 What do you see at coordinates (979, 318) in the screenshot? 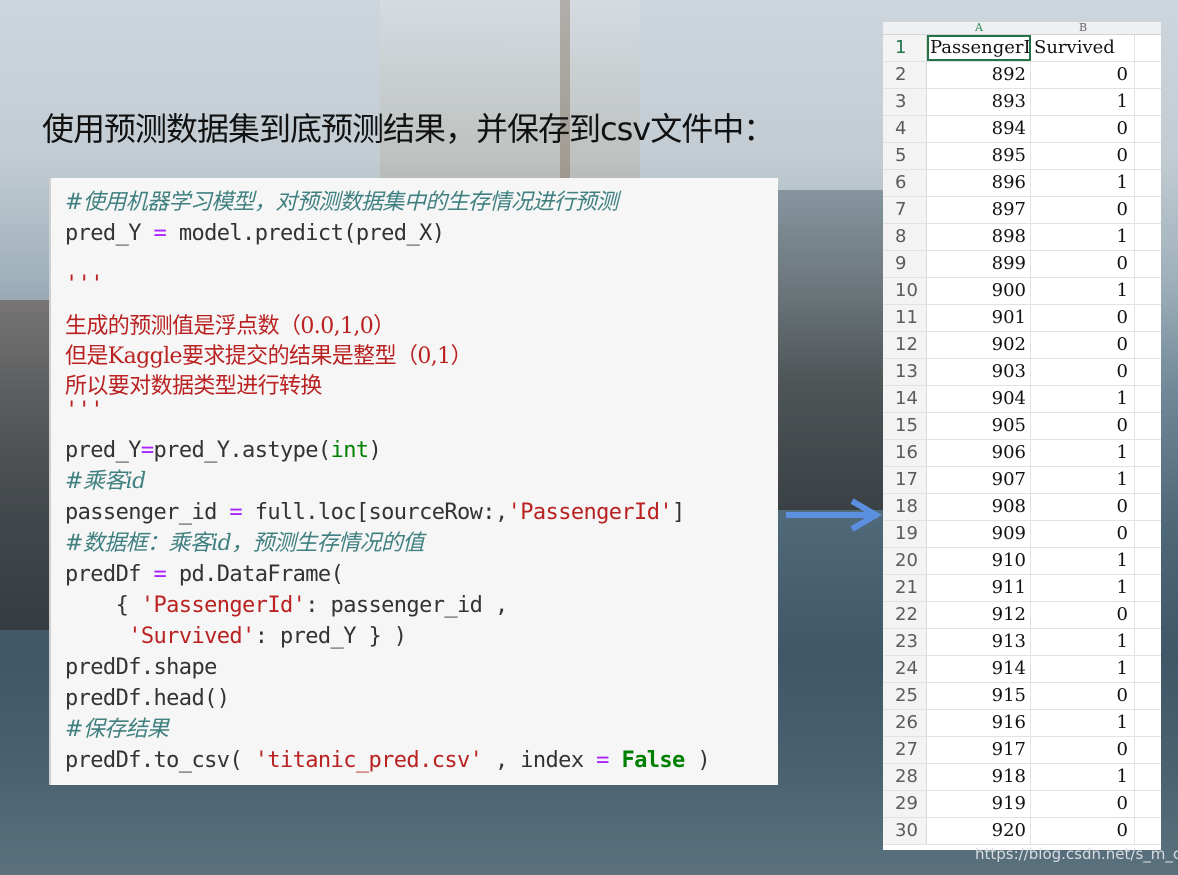
I see `cell-passengerid: 901` at bounding box center [979, 318].